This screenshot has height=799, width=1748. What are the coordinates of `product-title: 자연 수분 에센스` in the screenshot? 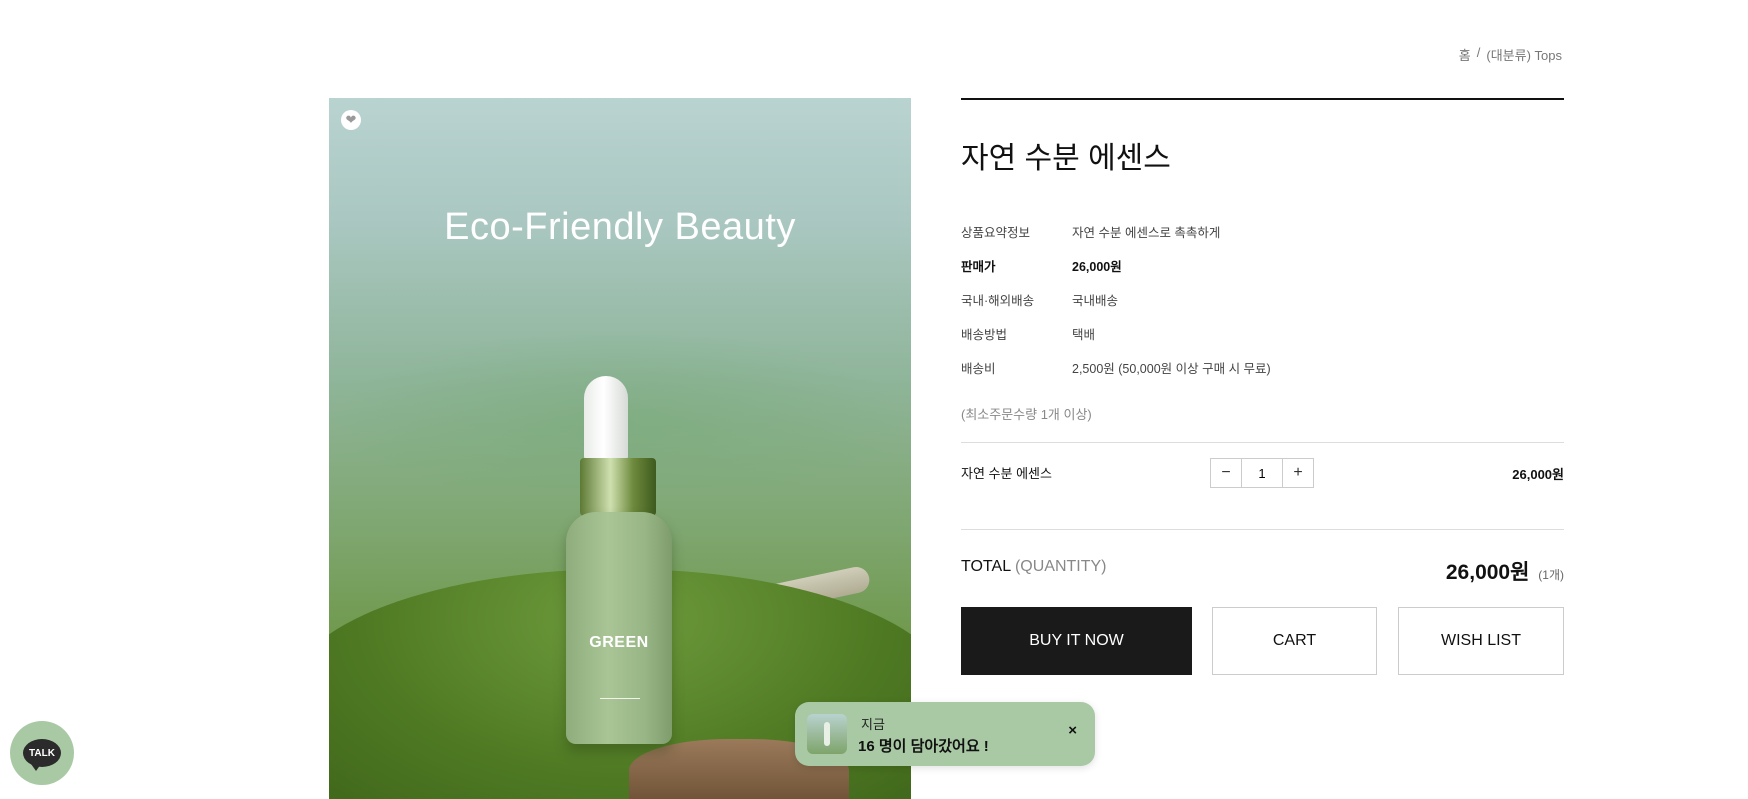 It's located at (1066, 158).